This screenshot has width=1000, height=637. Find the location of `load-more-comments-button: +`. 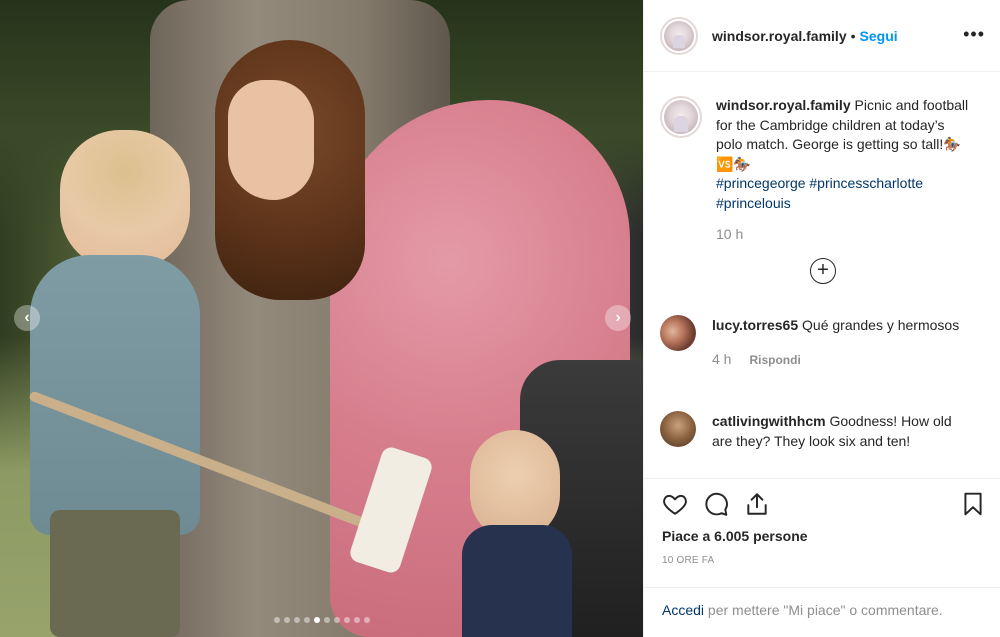

load-more-comments-button: + is located at coordinates (823, 271).